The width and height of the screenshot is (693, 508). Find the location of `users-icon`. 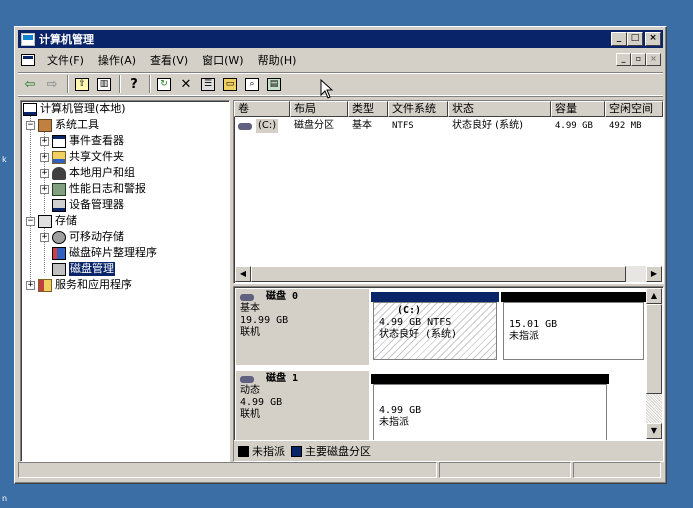

users-icon is located at coordinates (59, 173).